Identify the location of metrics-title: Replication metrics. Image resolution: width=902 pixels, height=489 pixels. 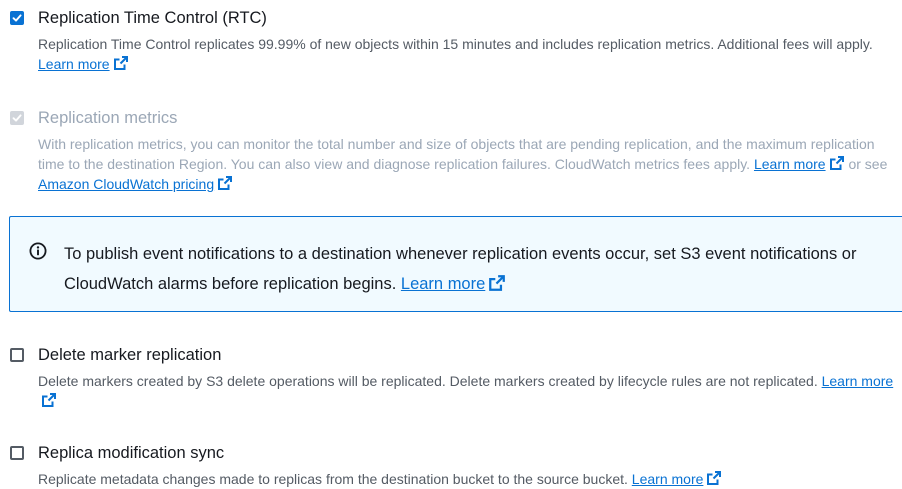
(108, 118).